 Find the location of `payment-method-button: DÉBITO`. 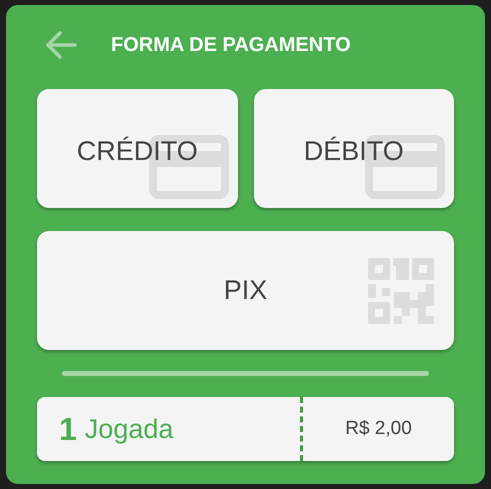

payment-method-button: DÉBITO is located at coordinates (354, 148).